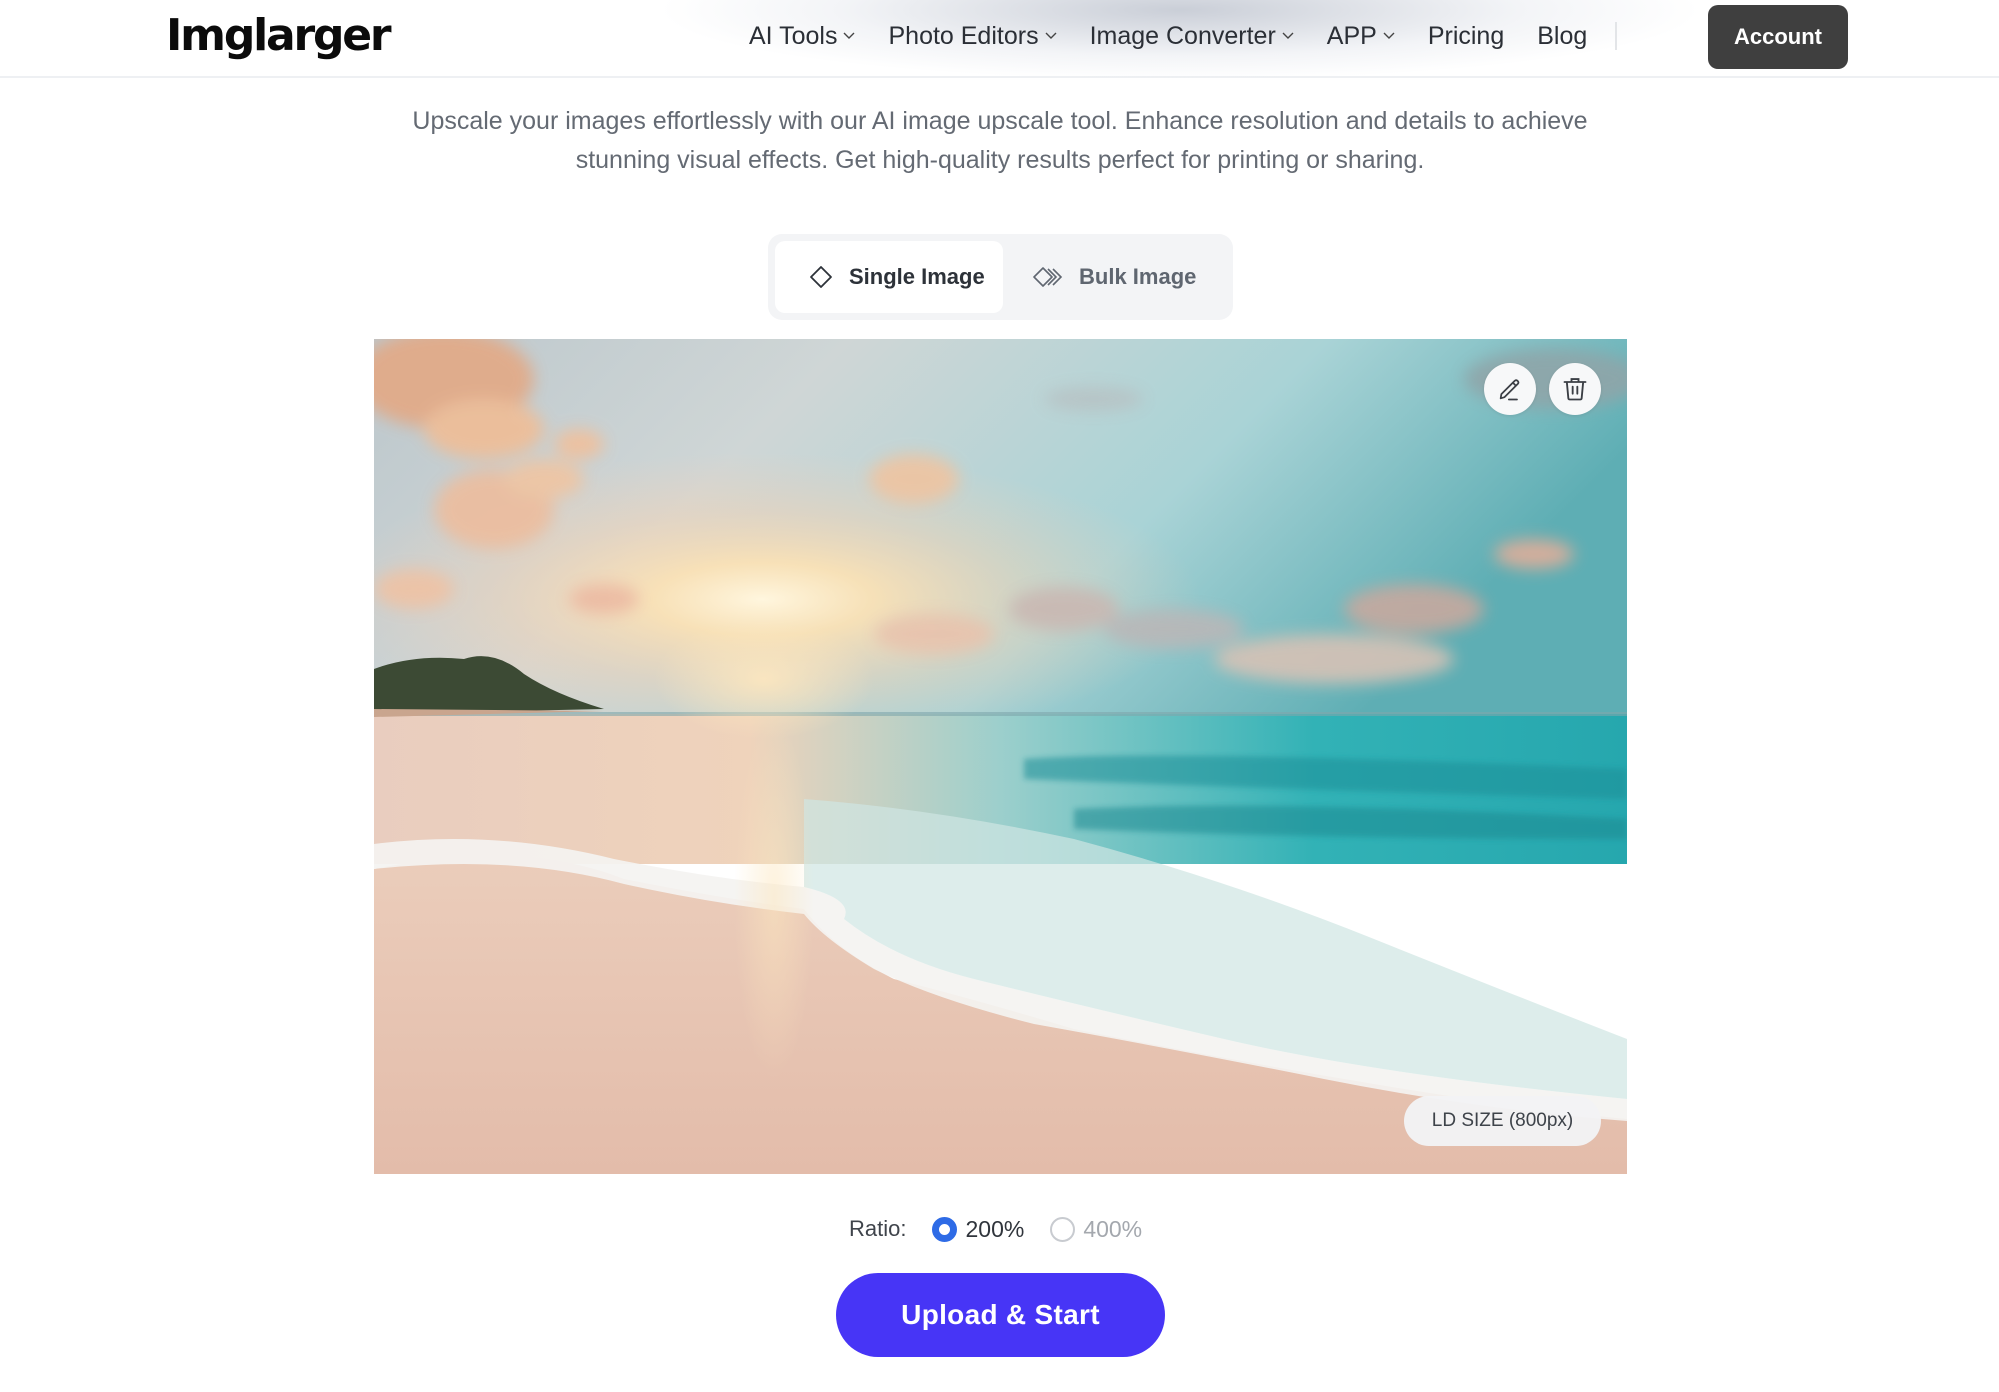 Image resolution: width=1999 pixels, height=1392 pixels. What do you see at coordinates (963, 35) in the screenshot?
I see `nav-label: Photo Editors` at bounding box center [963, 35].